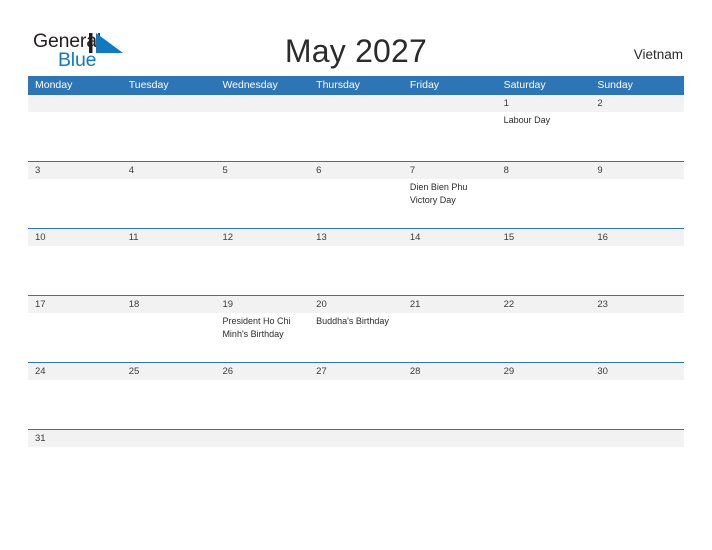  I want to click on day-number: 21, so click(450, 304).